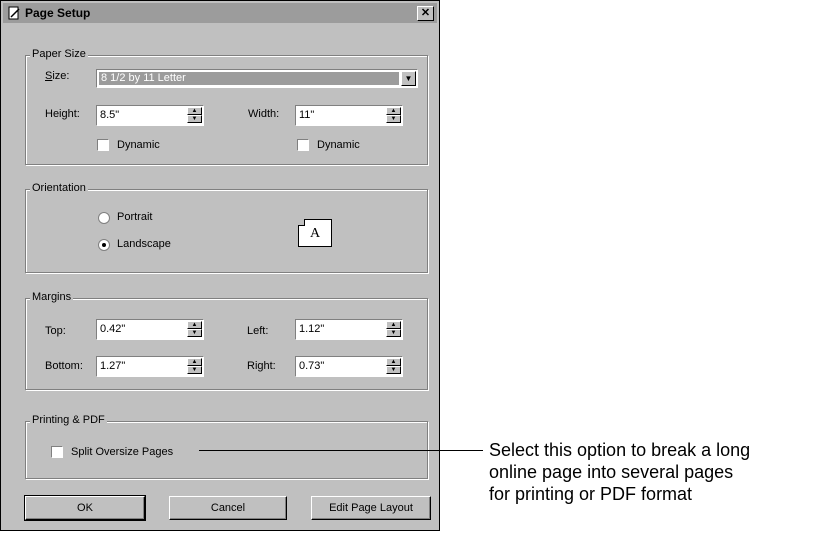 The width and height of the screenshot is (817, 536). I want to click on printing-pdf-legend: Printing & PDF, so click(68, 420).